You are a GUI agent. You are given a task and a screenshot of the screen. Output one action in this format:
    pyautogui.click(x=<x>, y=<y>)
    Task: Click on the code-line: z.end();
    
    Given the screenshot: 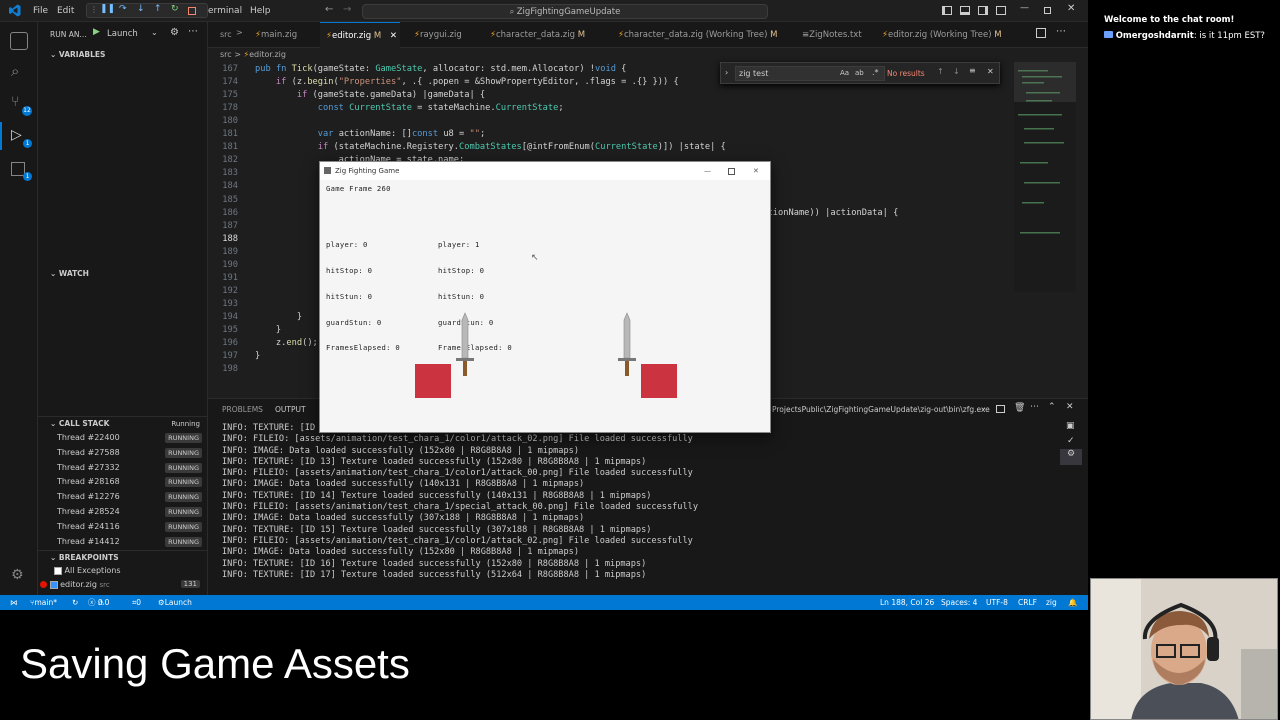 What is the action you would take?
    pyautogui.click(x=286, y=343)
    